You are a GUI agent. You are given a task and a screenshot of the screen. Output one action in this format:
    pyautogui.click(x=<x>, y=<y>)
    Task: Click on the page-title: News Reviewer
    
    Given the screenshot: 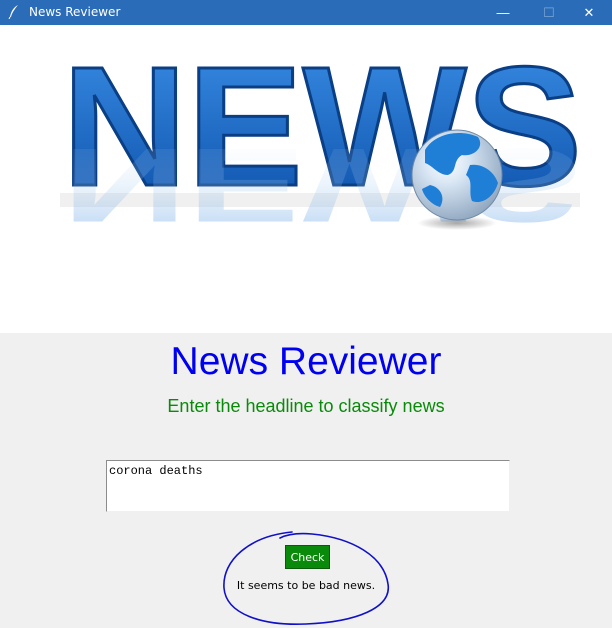 What is the action you would take?
    pyautogui.click(x=306, y=361)
    